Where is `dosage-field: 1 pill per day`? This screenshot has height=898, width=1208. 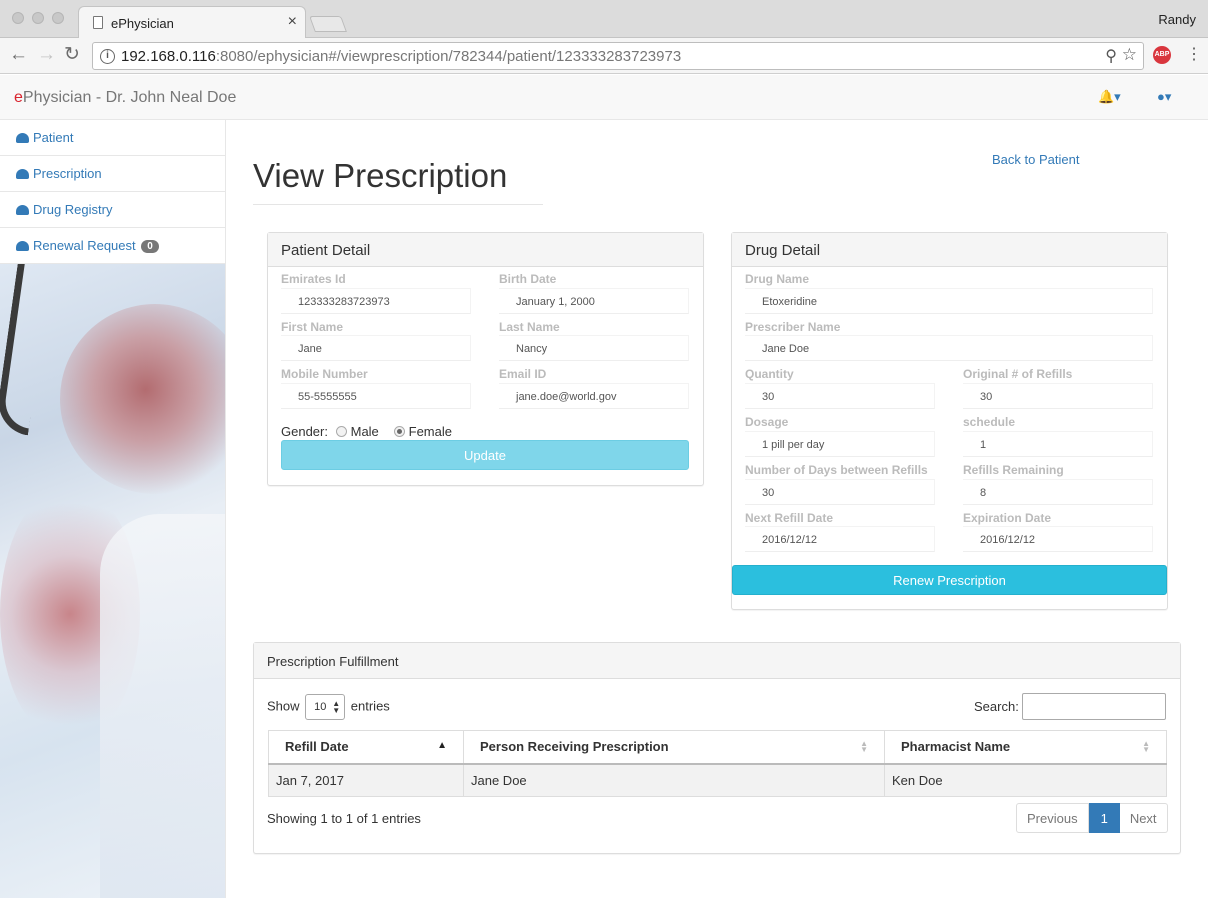
dosage-field: 1 pill per day is located at coordinates (840, 444).